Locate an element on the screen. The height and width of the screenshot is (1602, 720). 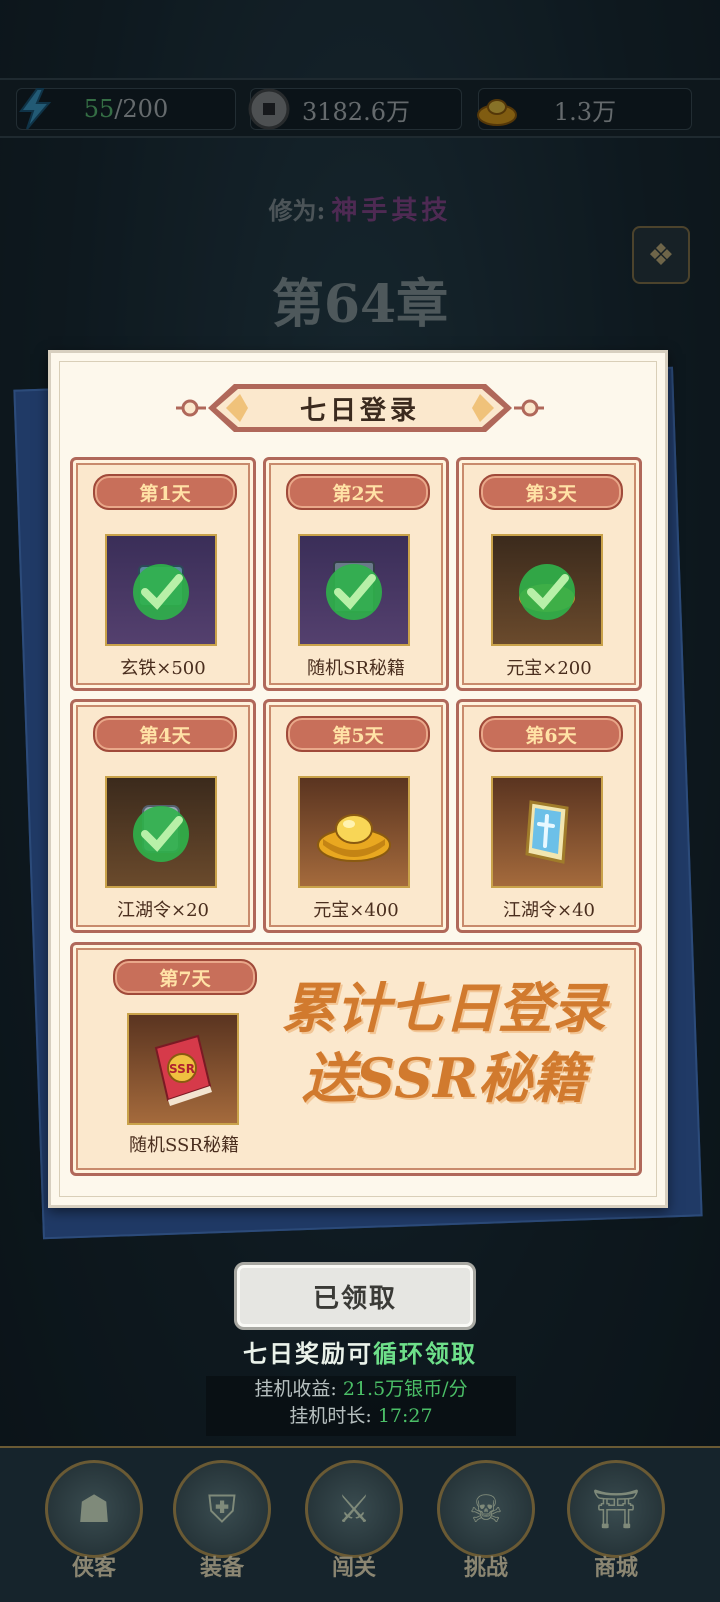
ssr-book-icon: SSR is located at coordinates (183, 1070).